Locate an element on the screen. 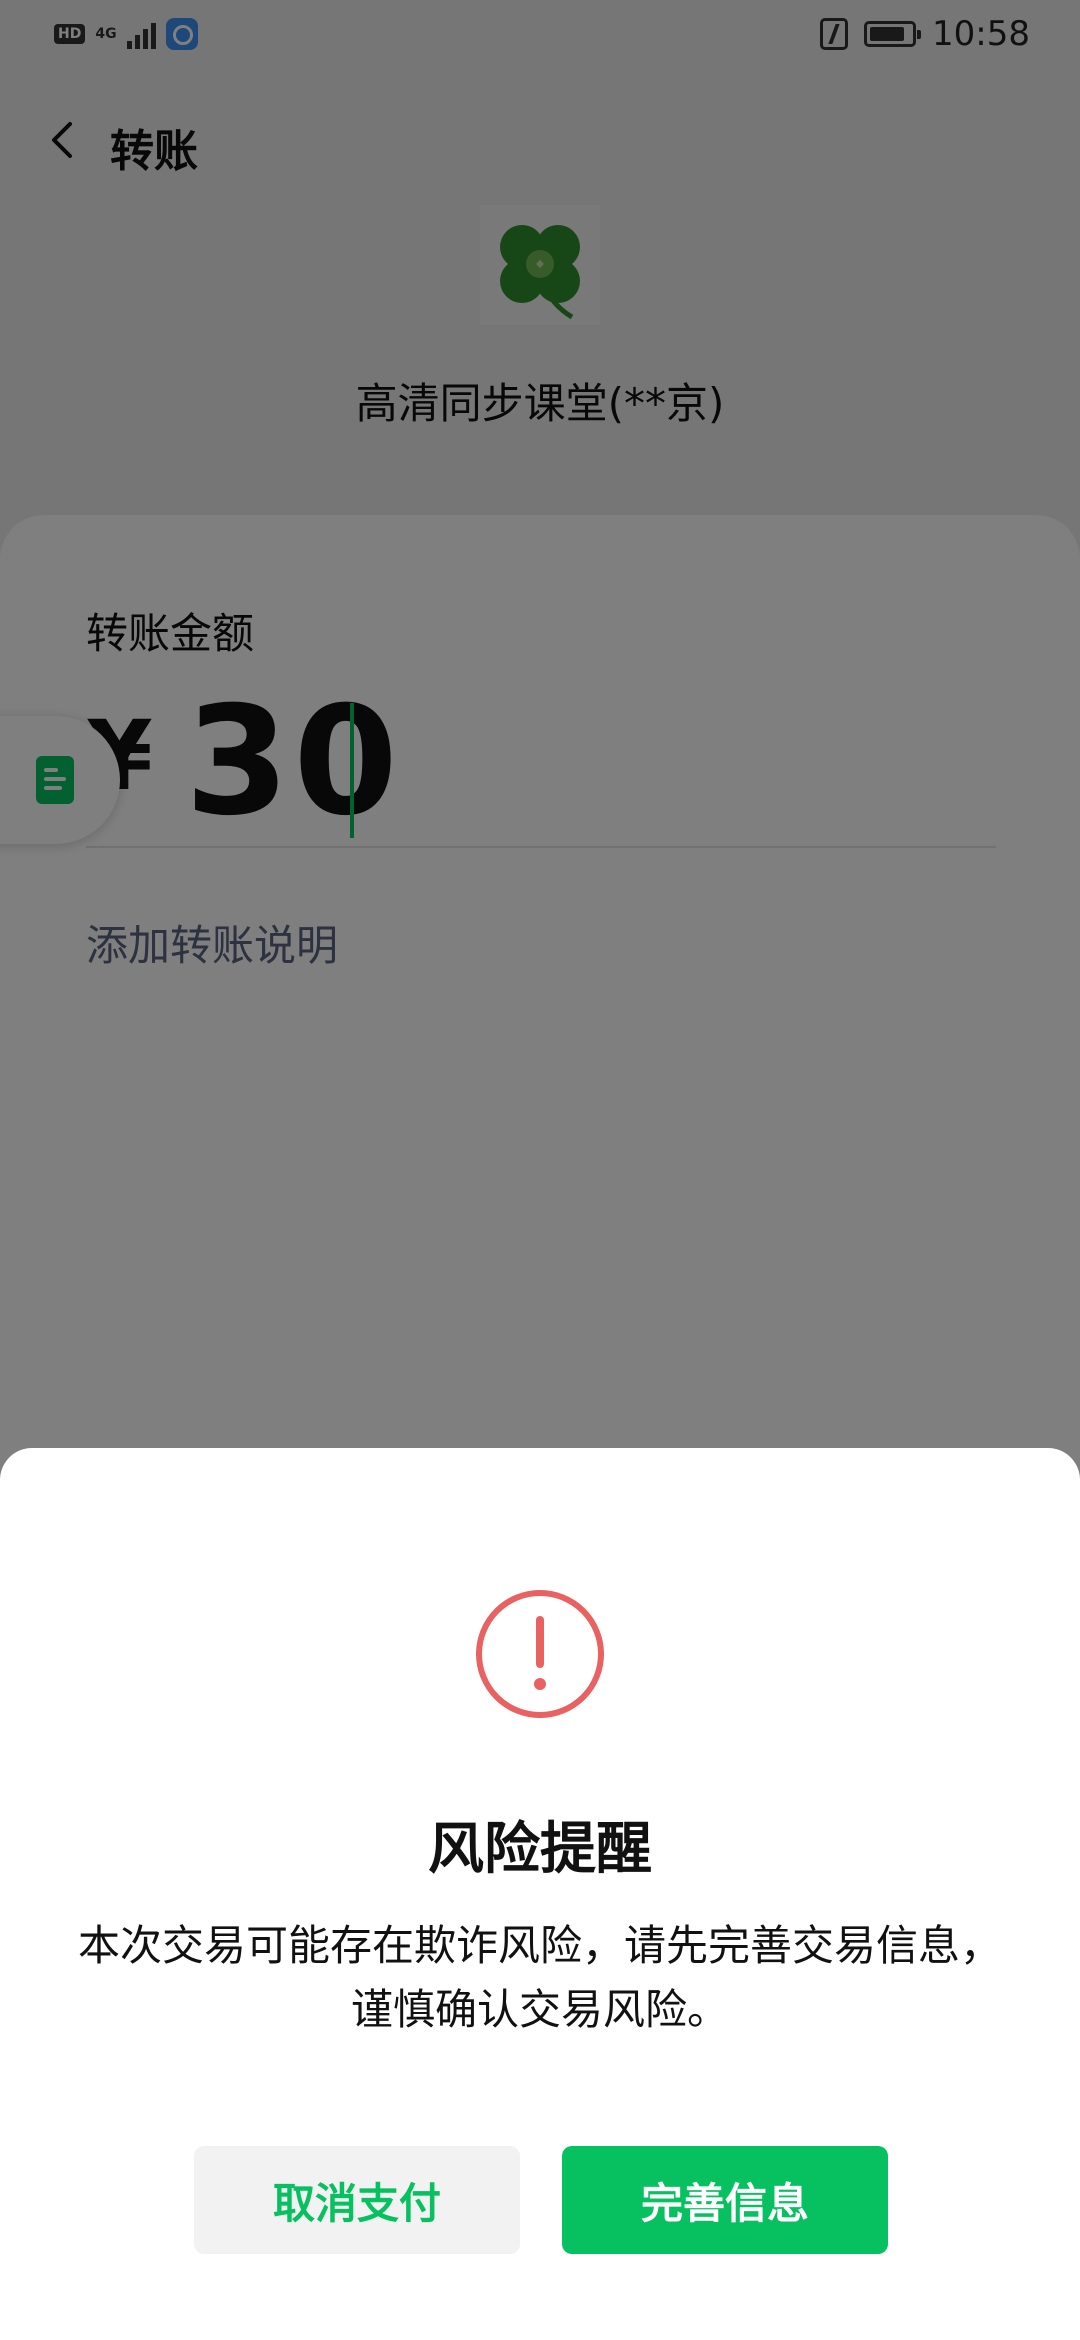  dialog-message: 本次交易可能存在欺诈风险，请先完善交易信息，谨慎确认交易风险。 is located at coordinates (539, 1977).